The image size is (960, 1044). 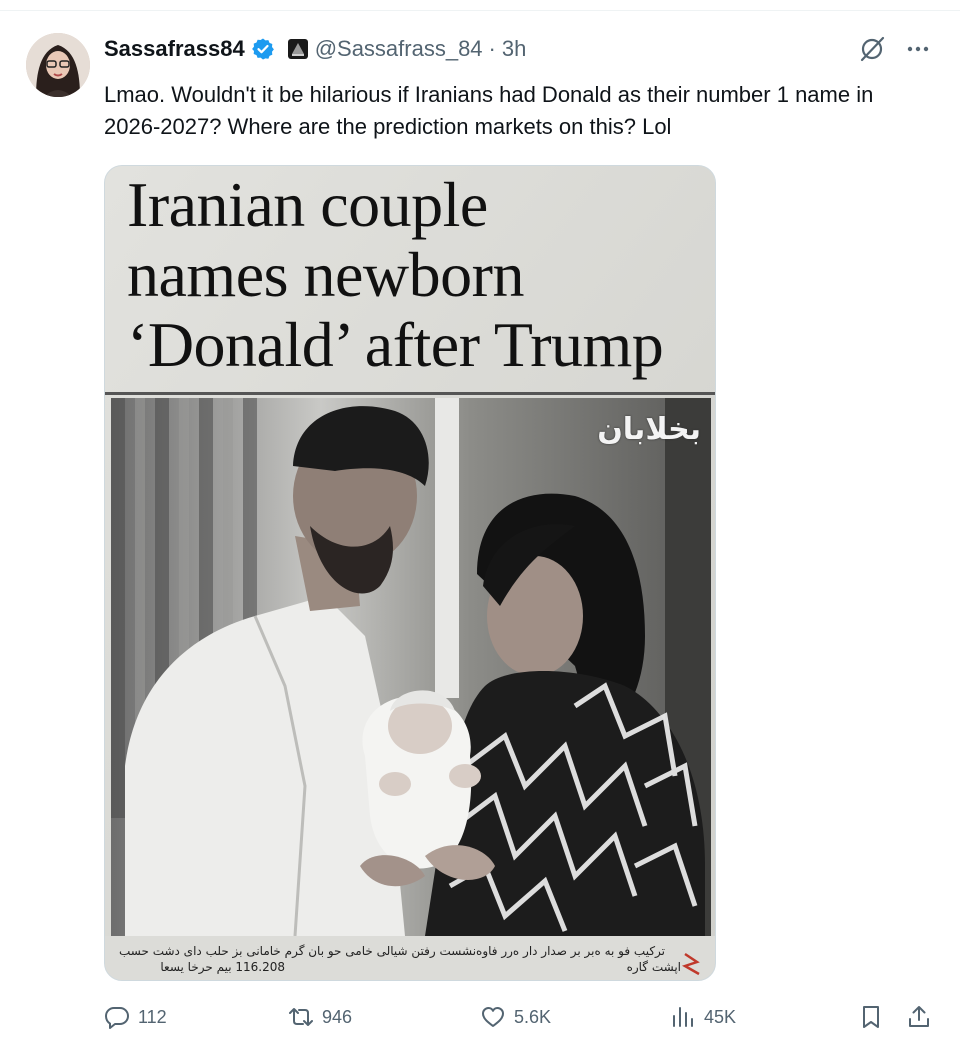 What do you see at coordinates (337, 1016) in the screenshot?
I see `repost-count: 946` at bounding box center [337, 1016].